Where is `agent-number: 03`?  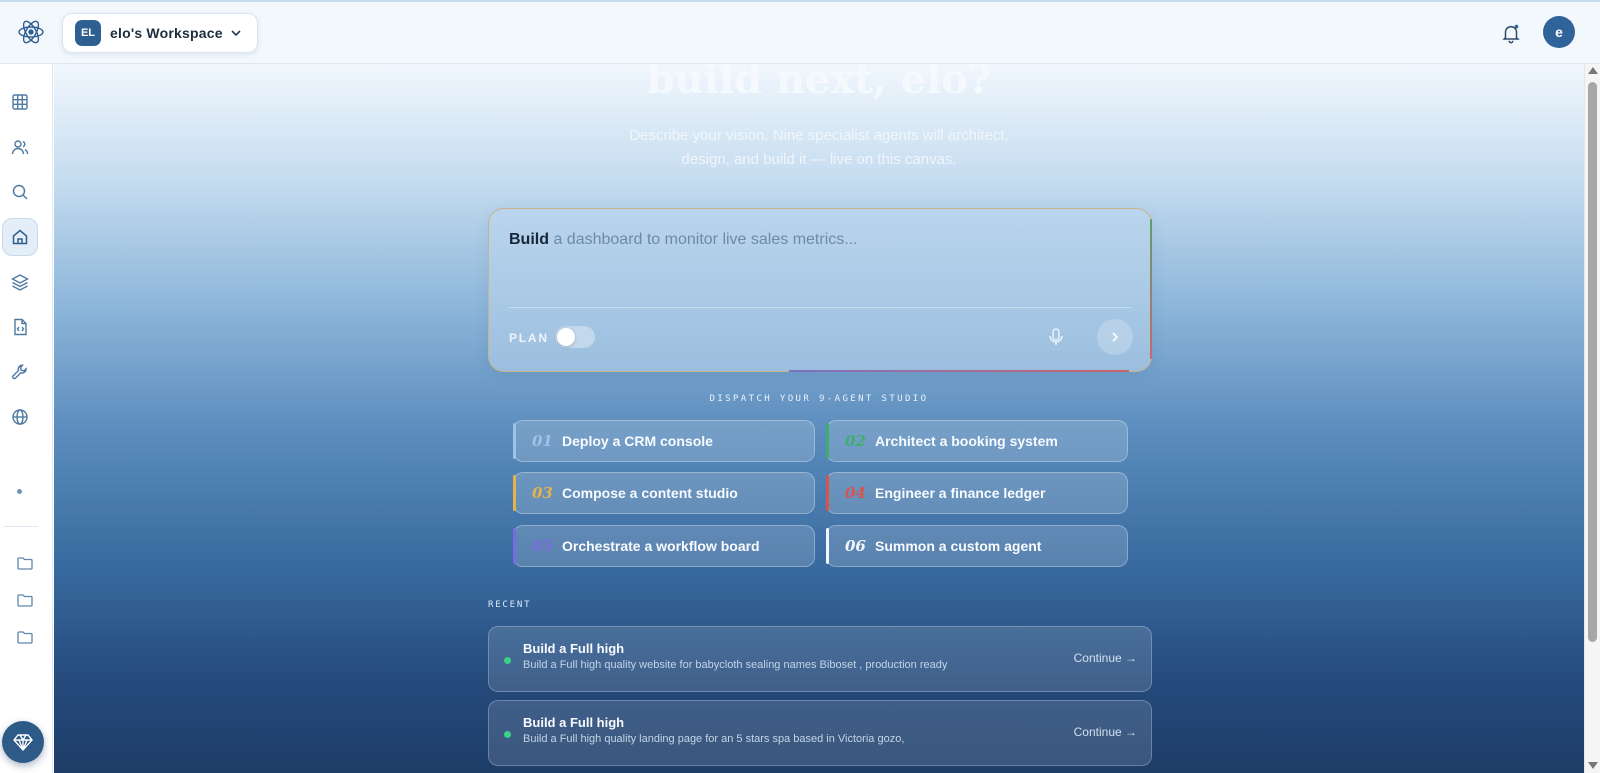 agent-number: 03 is located at coordinates (542, 493).